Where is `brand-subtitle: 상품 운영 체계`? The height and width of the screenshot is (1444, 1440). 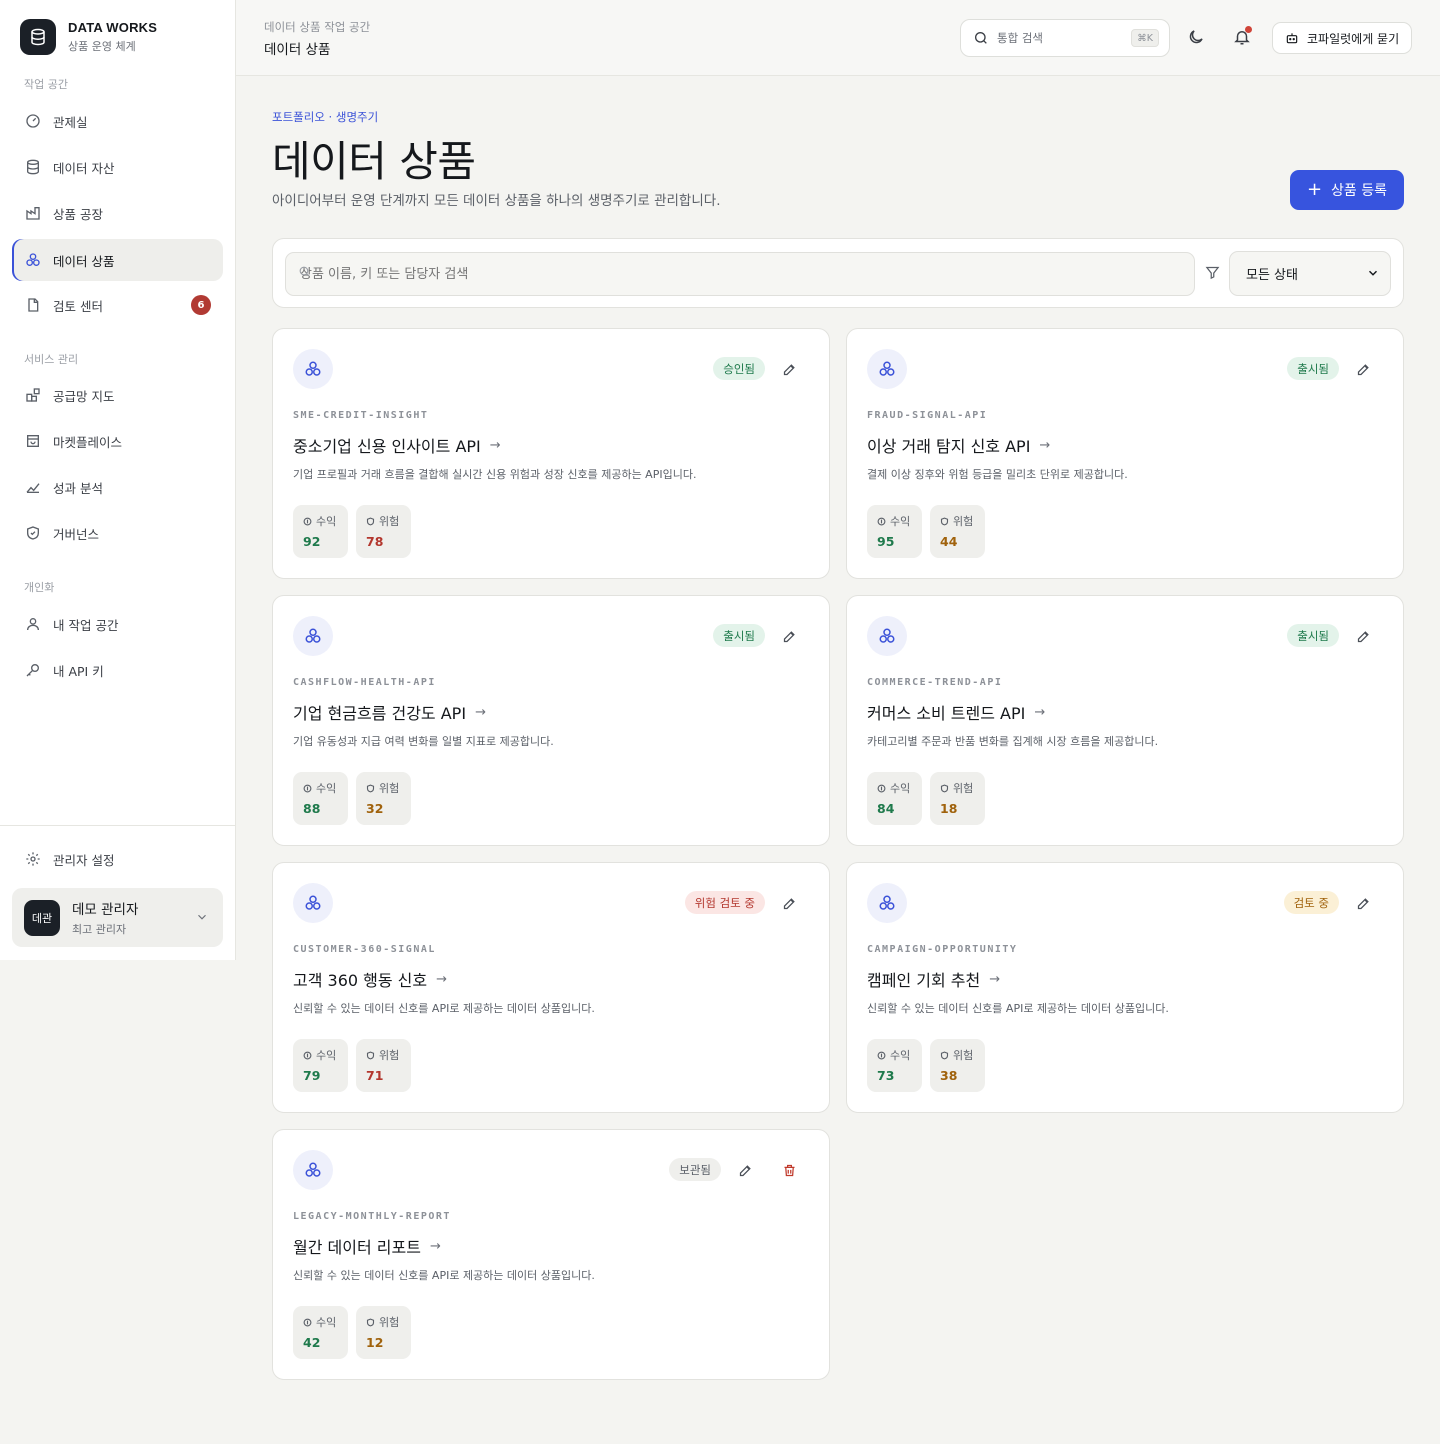
brand-subtitle: 상품 운영 체계 is located at coordinates (102, 46).